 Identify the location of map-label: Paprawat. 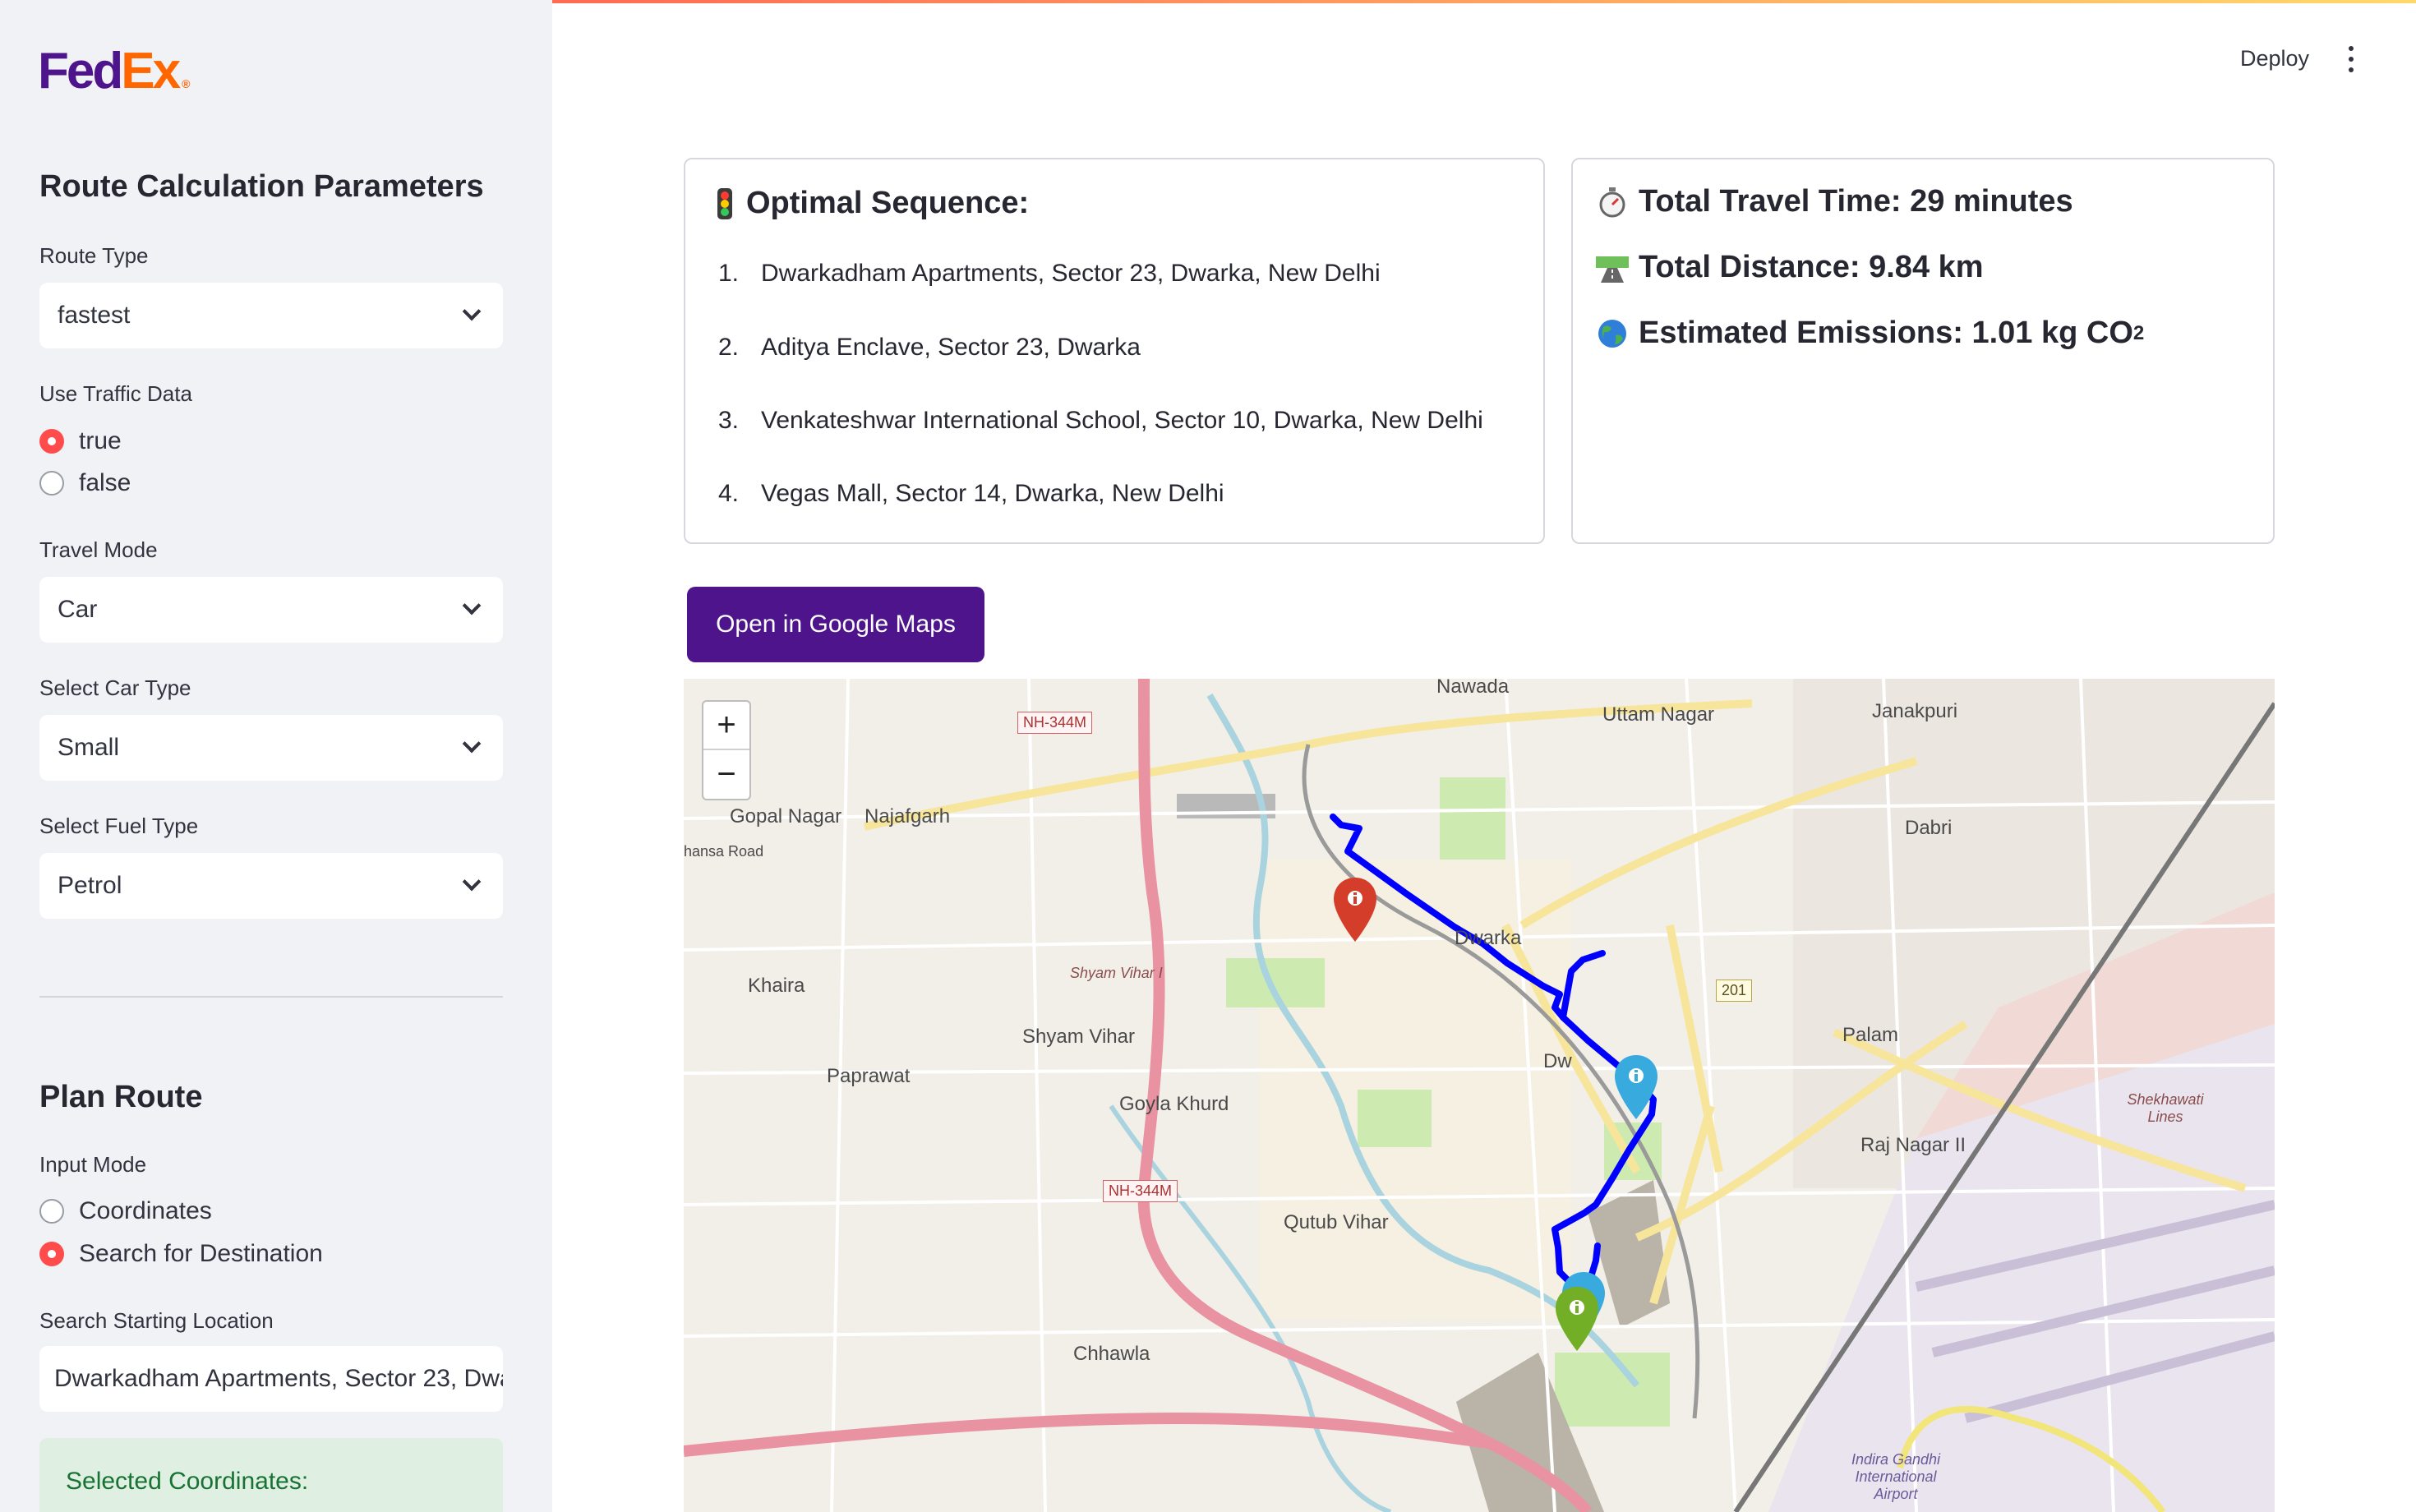
(869, 1076).